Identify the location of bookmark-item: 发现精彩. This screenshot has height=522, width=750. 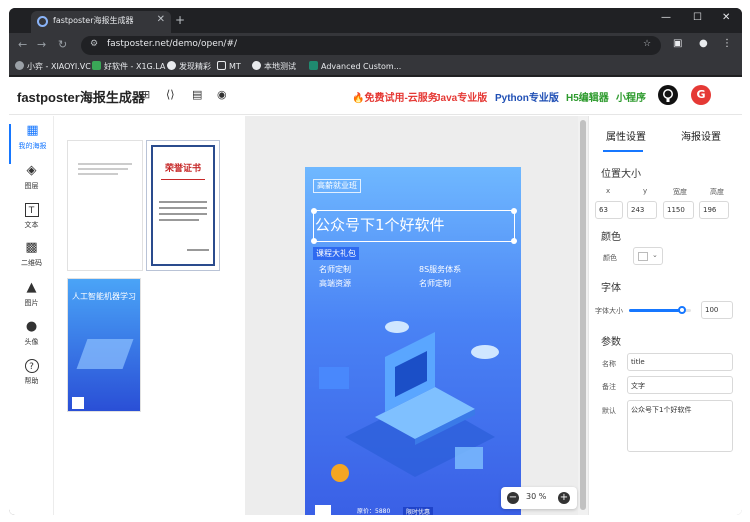
(189, 66).